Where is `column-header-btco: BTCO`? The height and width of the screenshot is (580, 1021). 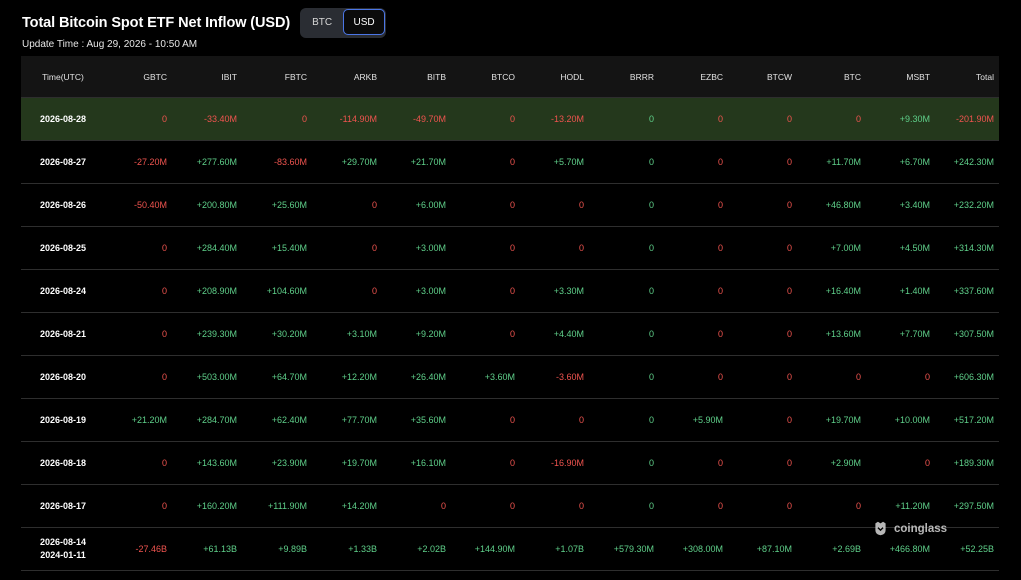 column-header-btco: BTCO is located at coordinates (485, 77).